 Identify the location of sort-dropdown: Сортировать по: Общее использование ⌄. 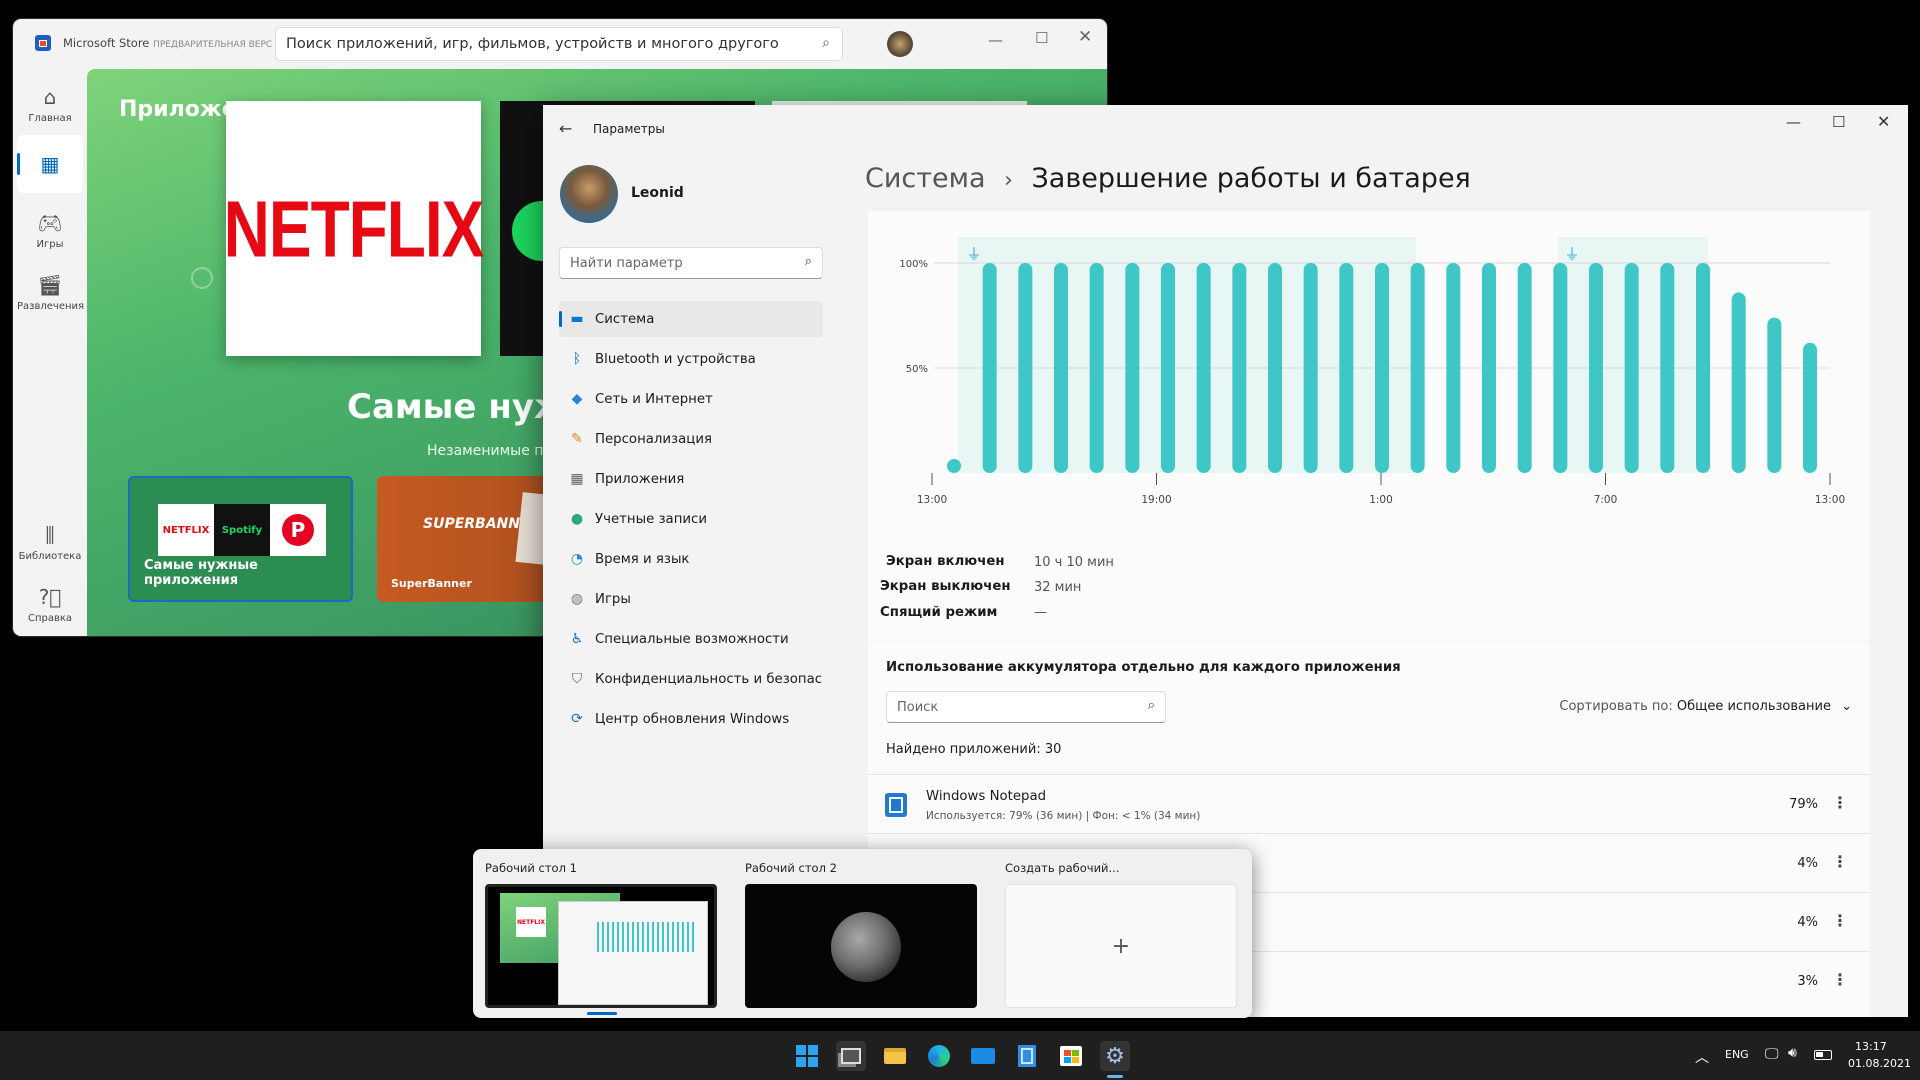
(1705, 706).